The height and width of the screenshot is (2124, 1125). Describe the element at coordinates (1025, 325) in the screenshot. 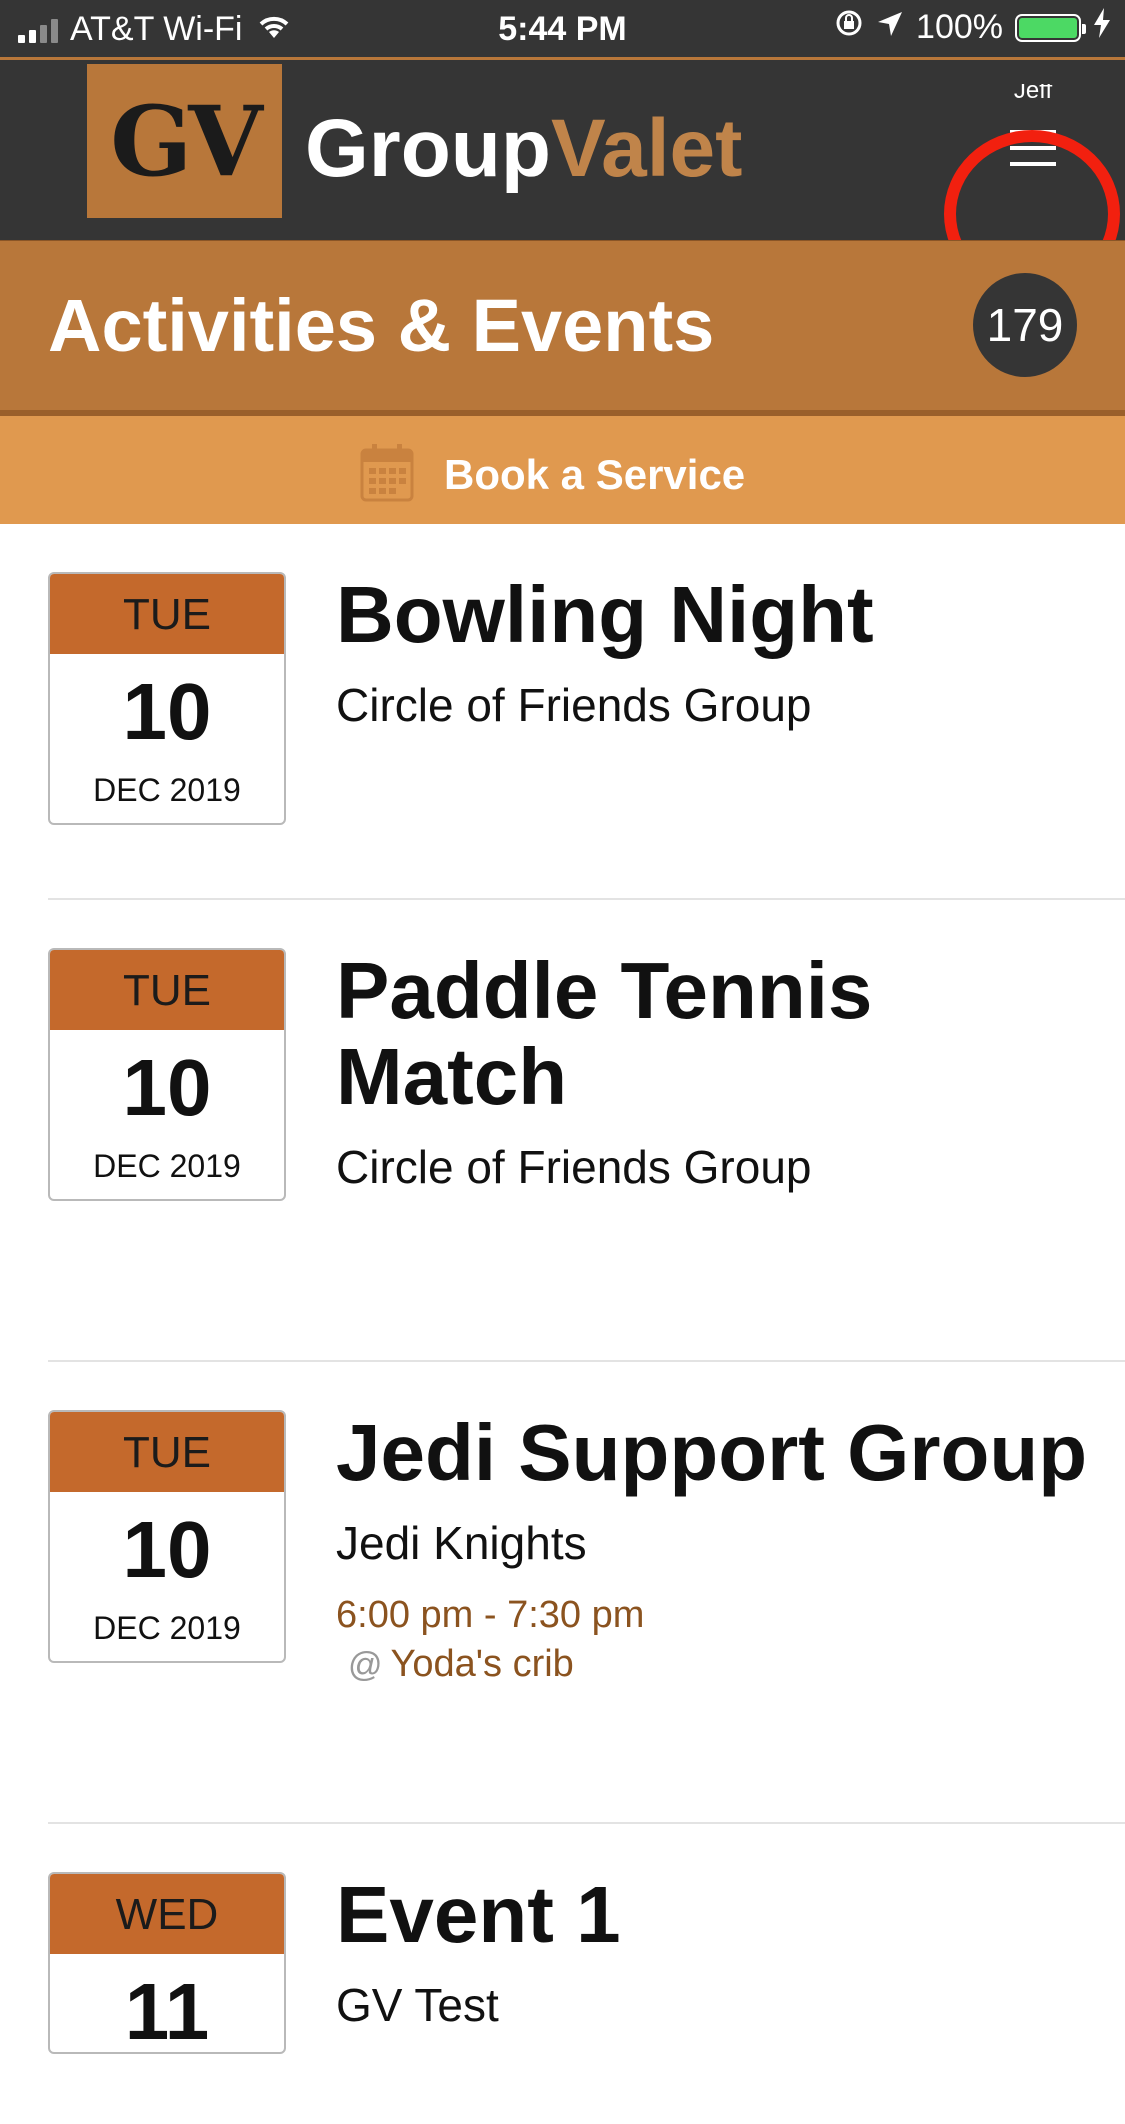

I see `events-count-badge: 179` at that location.